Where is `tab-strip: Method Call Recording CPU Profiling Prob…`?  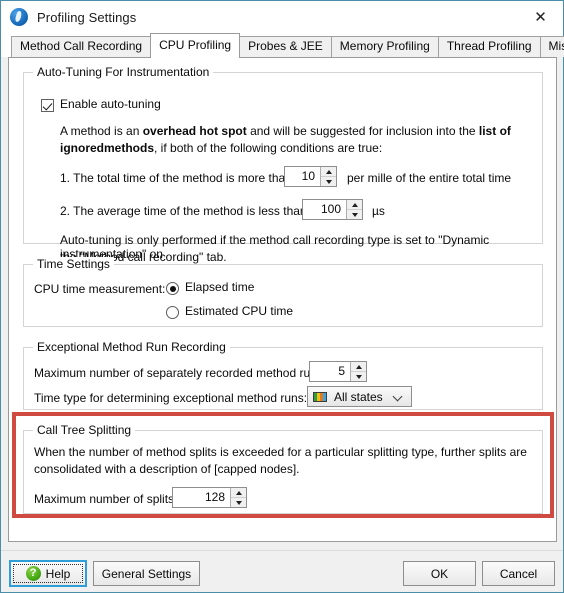
tab-strip: Method Call Recording CPU Profiling Prob… is located at coordinates (282, 45).